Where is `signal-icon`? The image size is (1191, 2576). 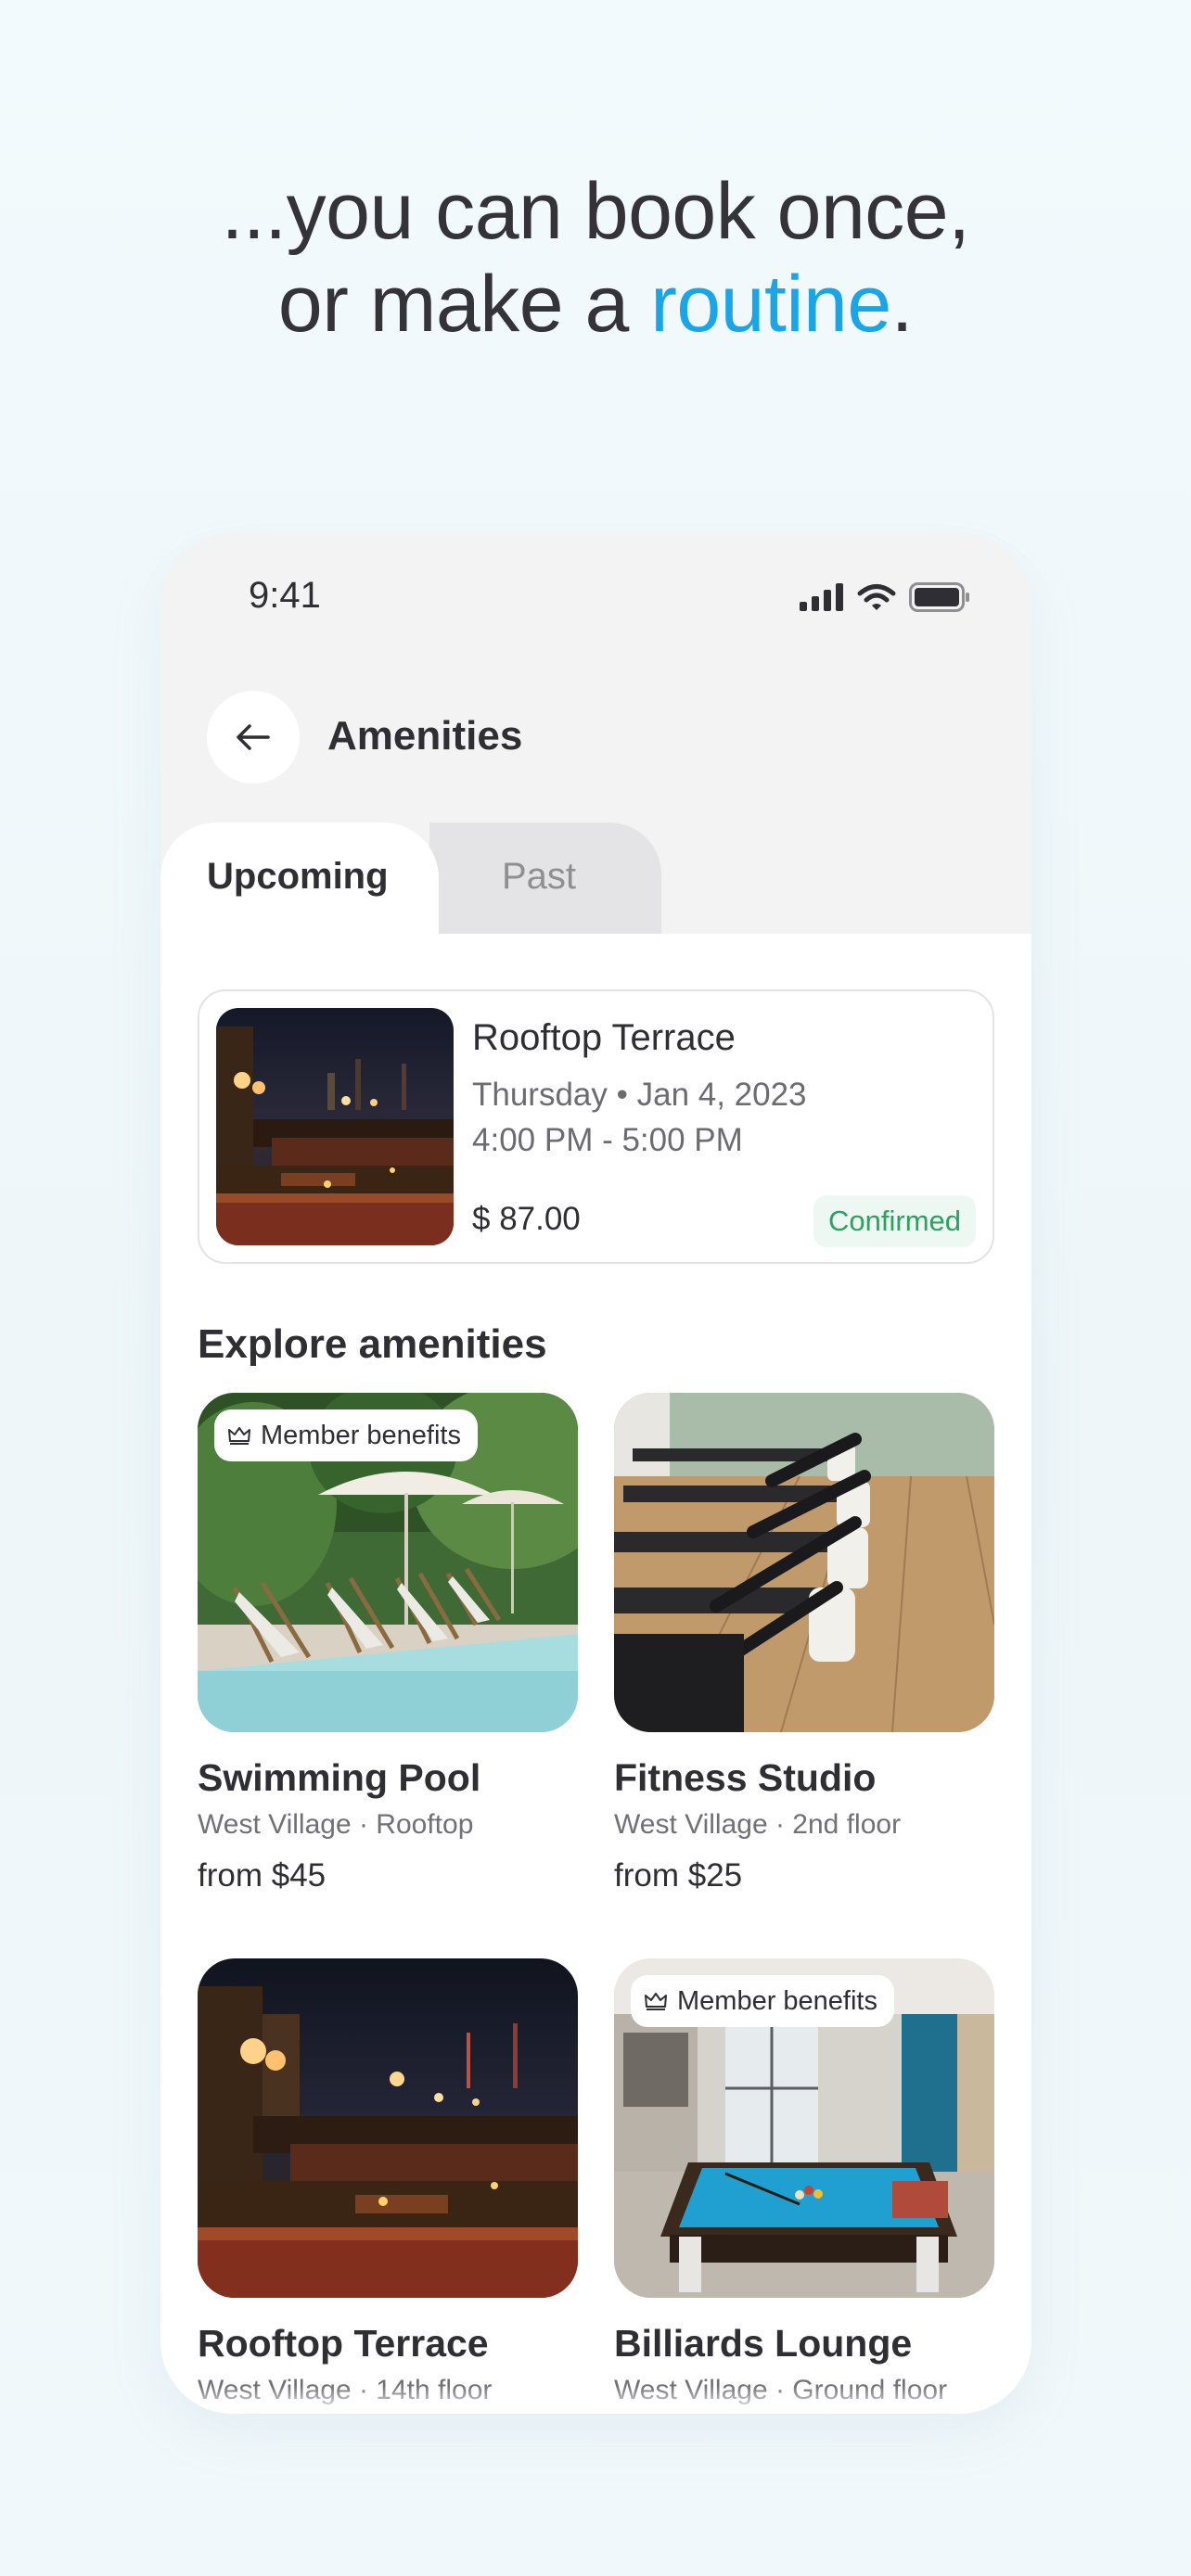
signal-icon is located at coordinates (822, 597).